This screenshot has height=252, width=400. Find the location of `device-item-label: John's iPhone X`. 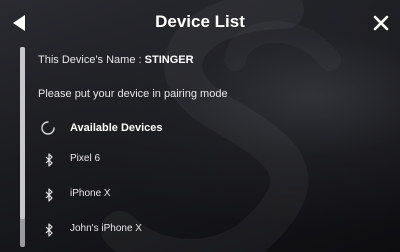

device-item-label: John's iPhone X is located at coordinates (106, 228).